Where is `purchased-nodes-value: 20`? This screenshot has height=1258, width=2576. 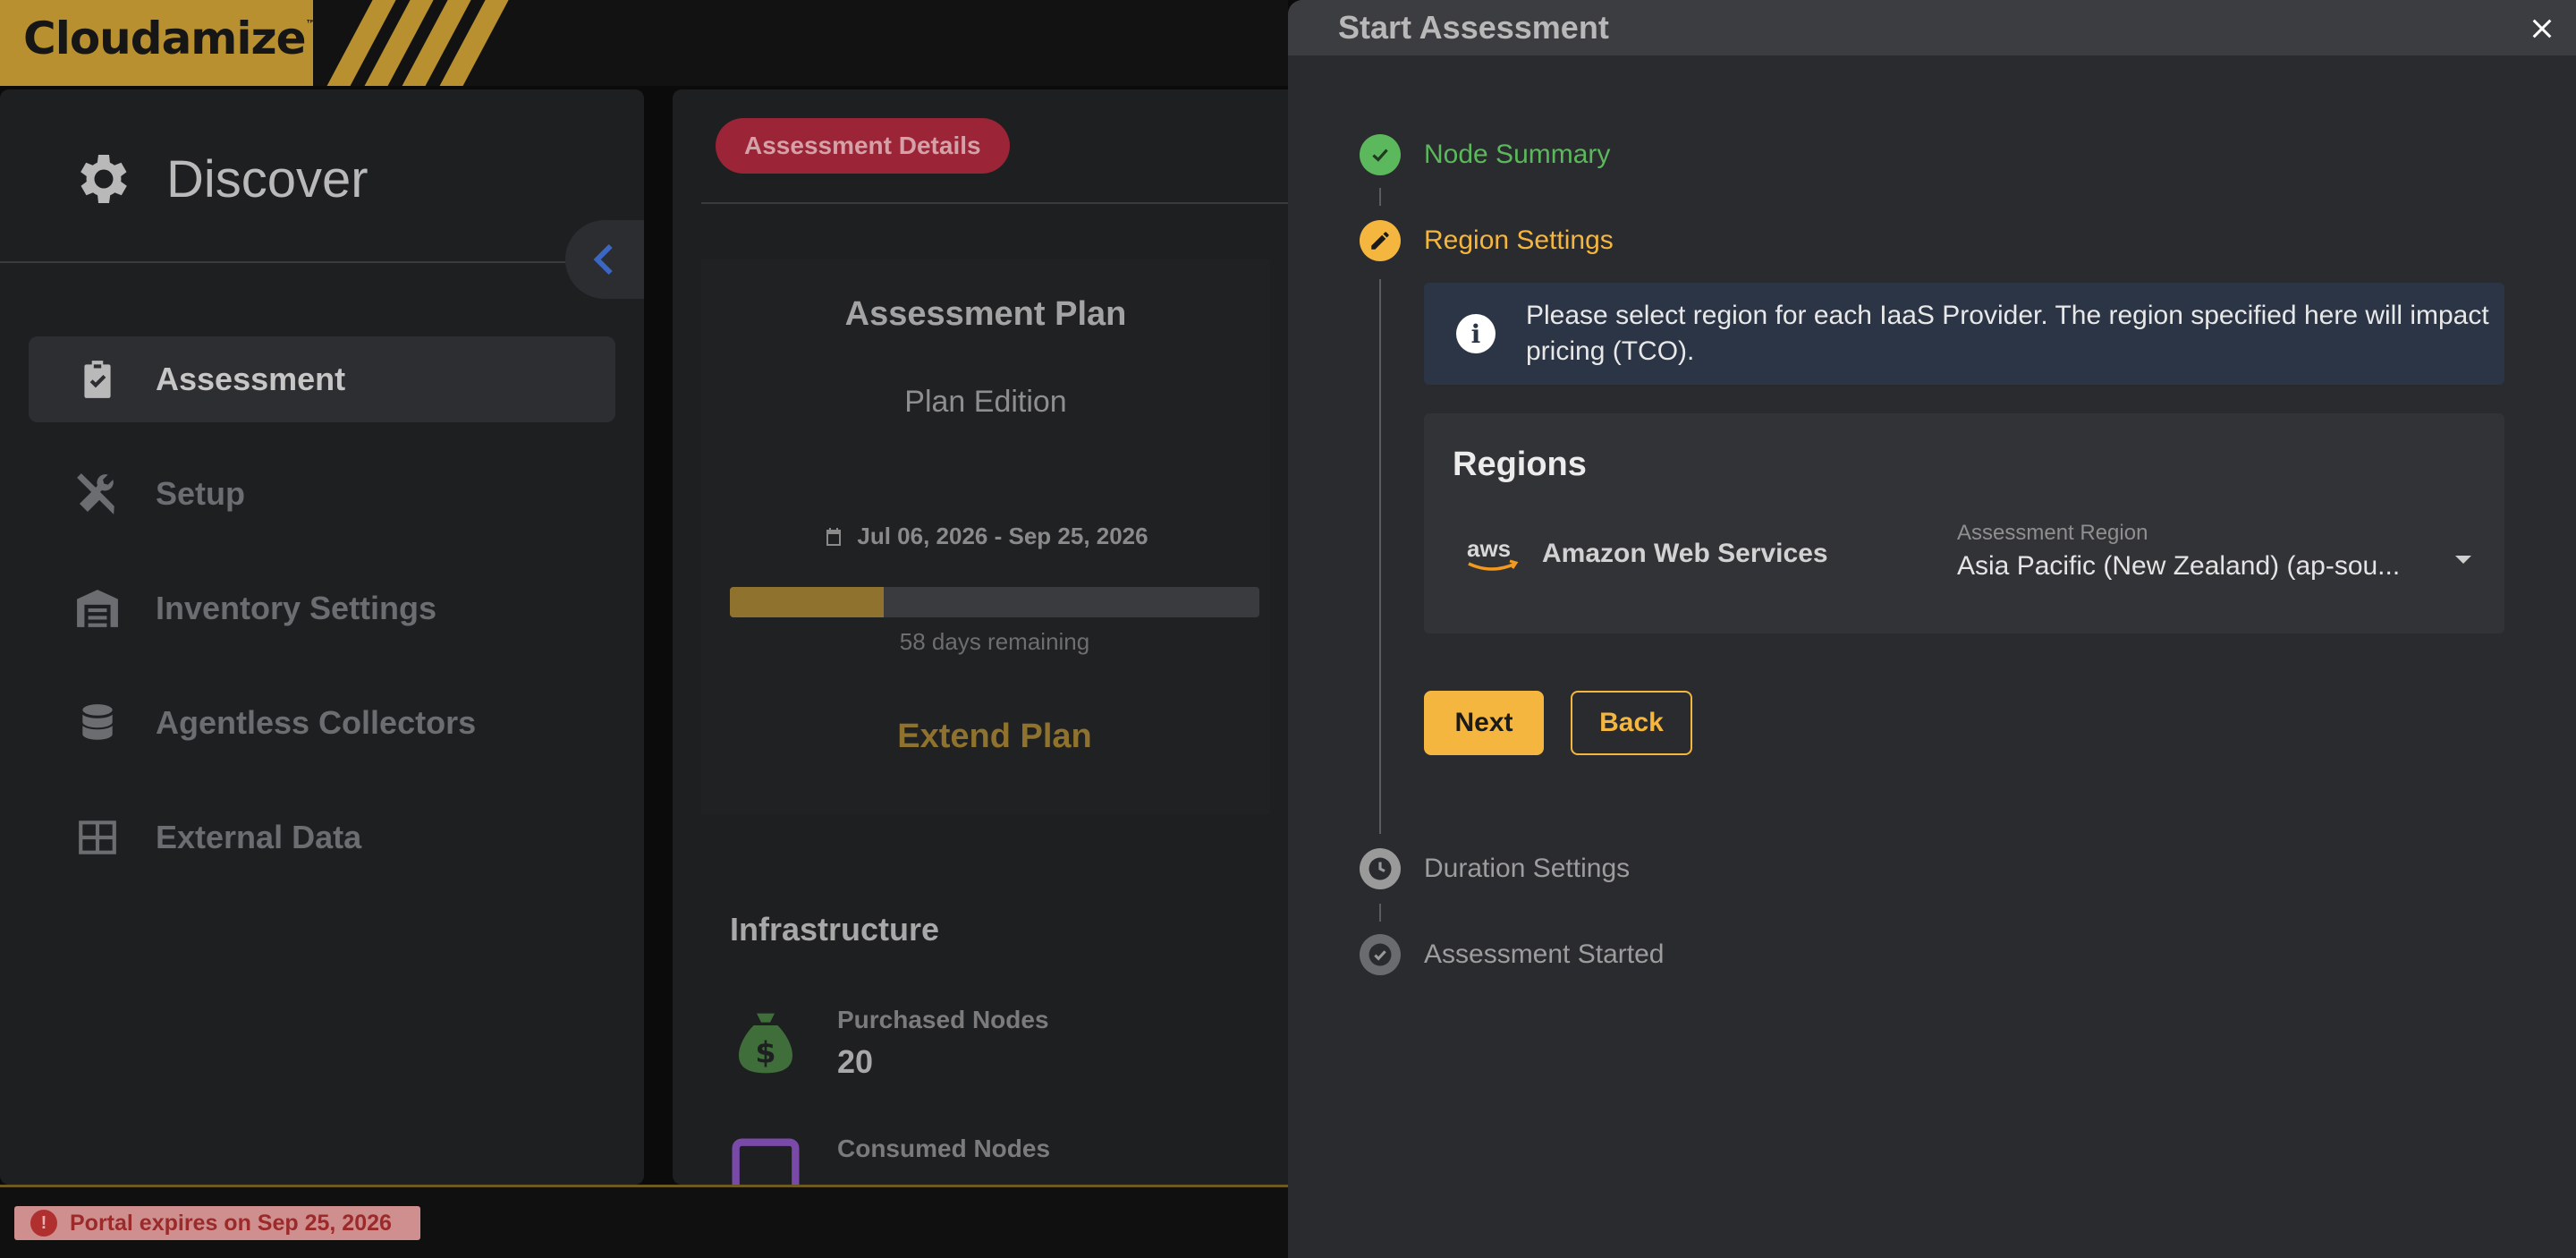
purchased-nodes-value: 20 is located at coordinates (855, 1061).